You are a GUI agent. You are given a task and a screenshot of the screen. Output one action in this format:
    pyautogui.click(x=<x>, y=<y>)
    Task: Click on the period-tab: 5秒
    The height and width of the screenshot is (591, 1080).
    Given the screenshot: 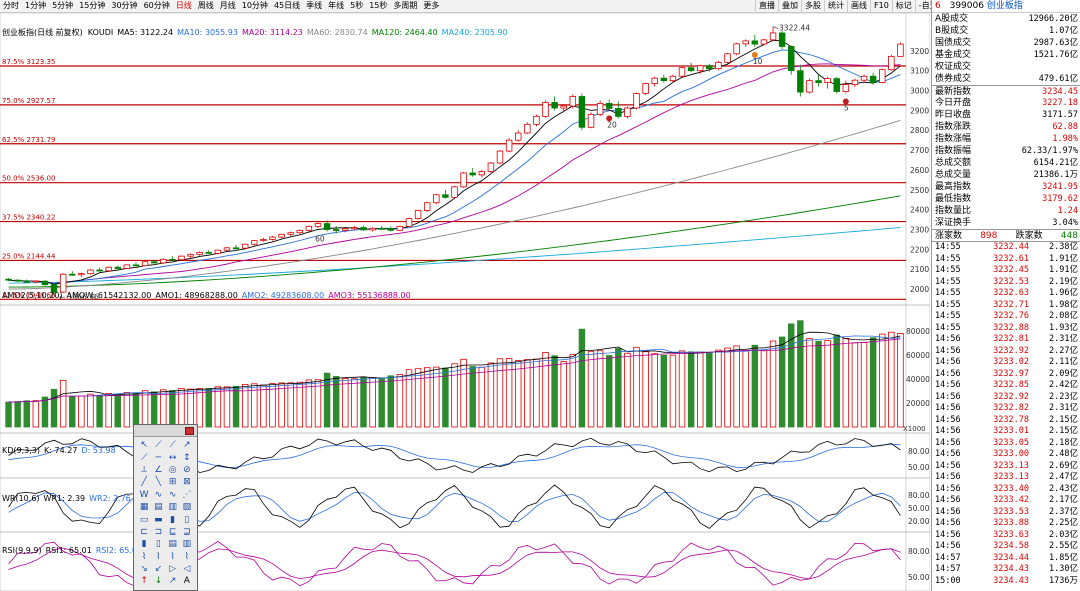 What is the action you would take?
    pyautogui.click(x=356, y=6)
    